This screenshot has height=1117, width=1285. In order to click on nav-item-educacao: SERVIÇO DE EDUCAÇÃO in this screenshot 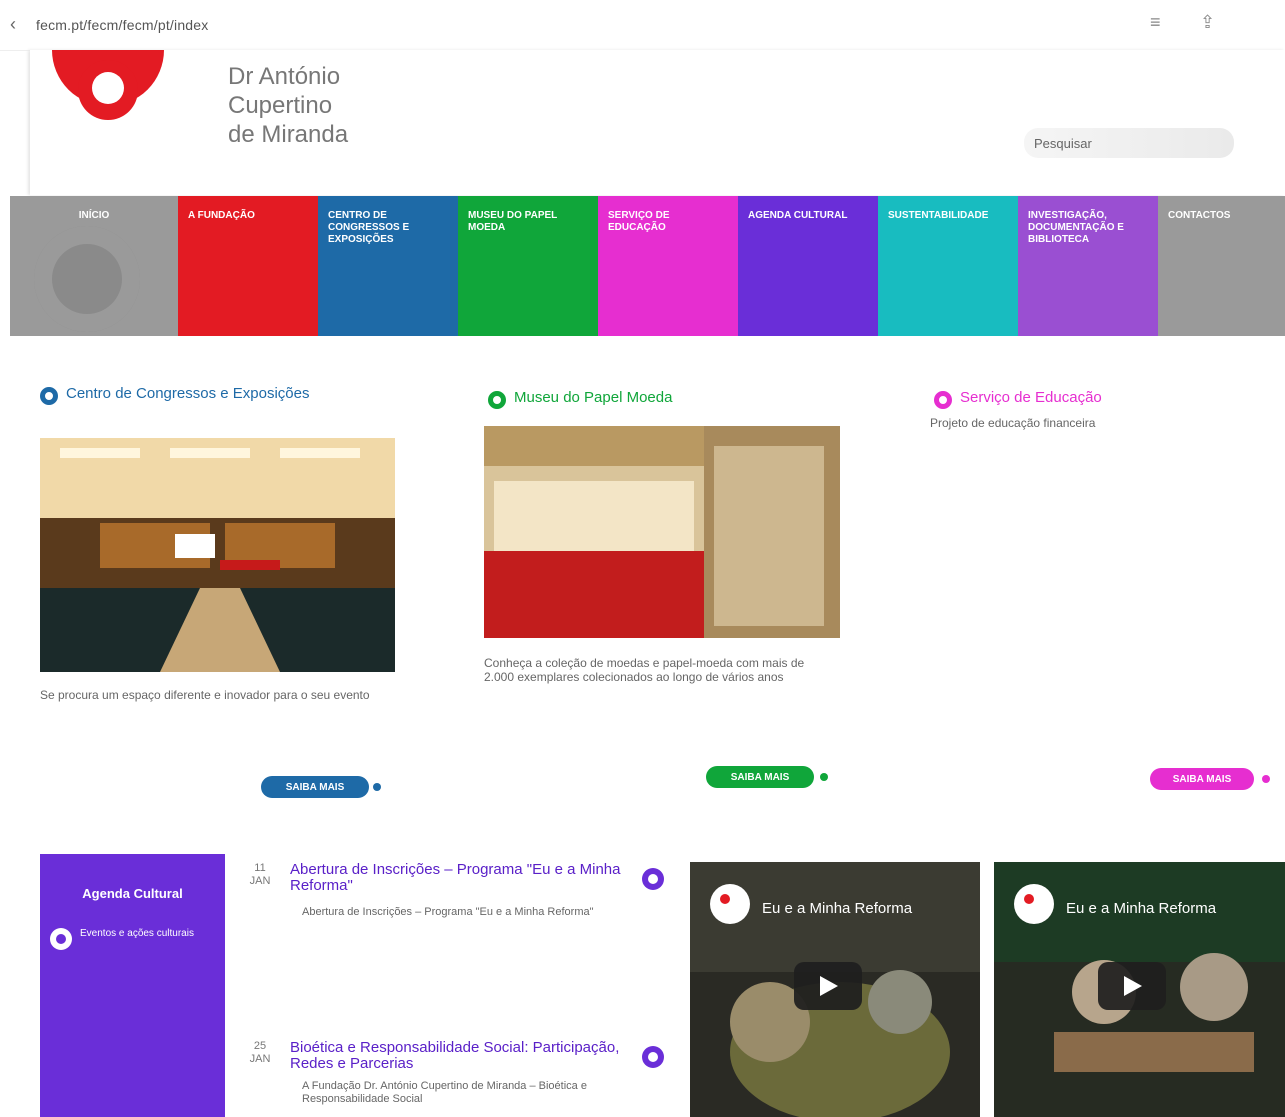, I will do `click(668, 266)`.